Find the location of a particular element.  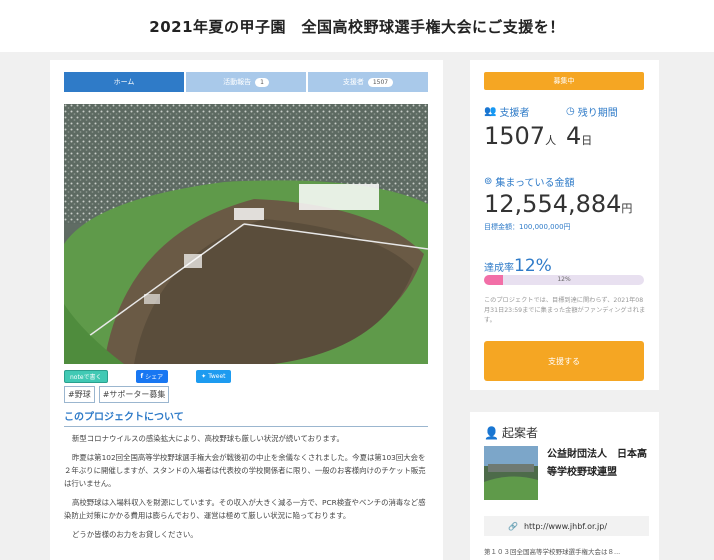

paragraph: 新型コロナウイルスの感染拡大により、高校野球も厳しい状況が続いております。 is located at coordinates (208, 438).